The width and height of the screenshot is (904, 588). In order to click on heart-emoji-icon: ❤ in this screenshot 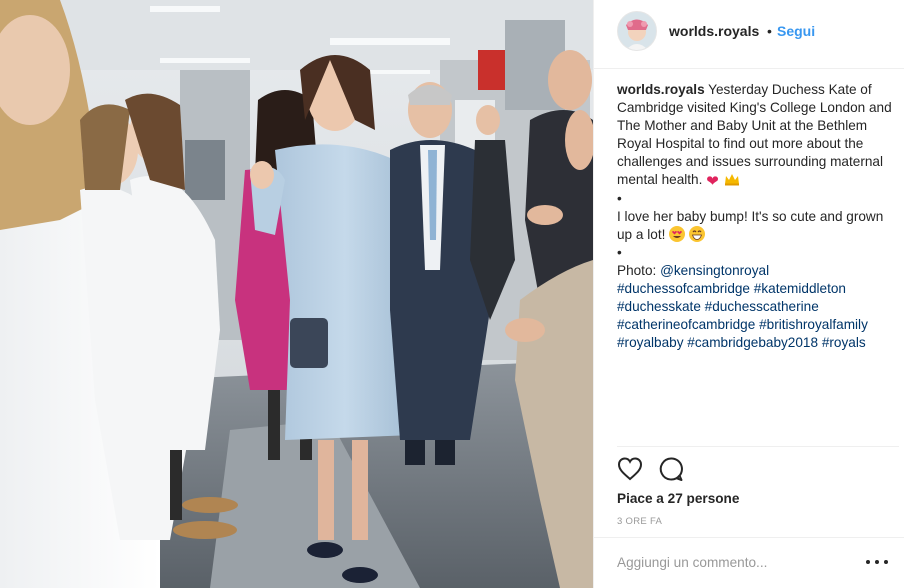, I will do `click(712, 182)`.